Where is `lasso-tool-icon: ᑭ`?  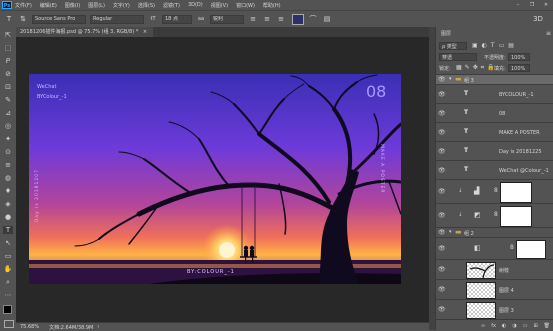 lasso-tool-icon: ᑭ is located at coordinates (8, 61).